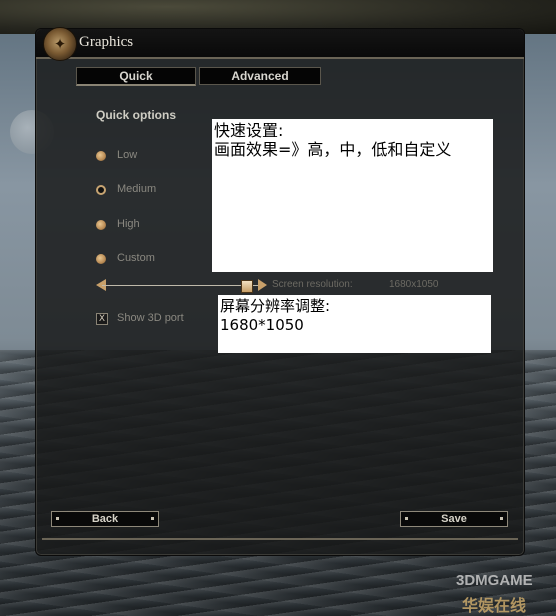 The height and width of the screenshot is (616, 556). What do you see at coordinates (414, 284) in the screenshot?
I see `screen-resolution-value: 1680x1050` at bounding box center [414, 284].